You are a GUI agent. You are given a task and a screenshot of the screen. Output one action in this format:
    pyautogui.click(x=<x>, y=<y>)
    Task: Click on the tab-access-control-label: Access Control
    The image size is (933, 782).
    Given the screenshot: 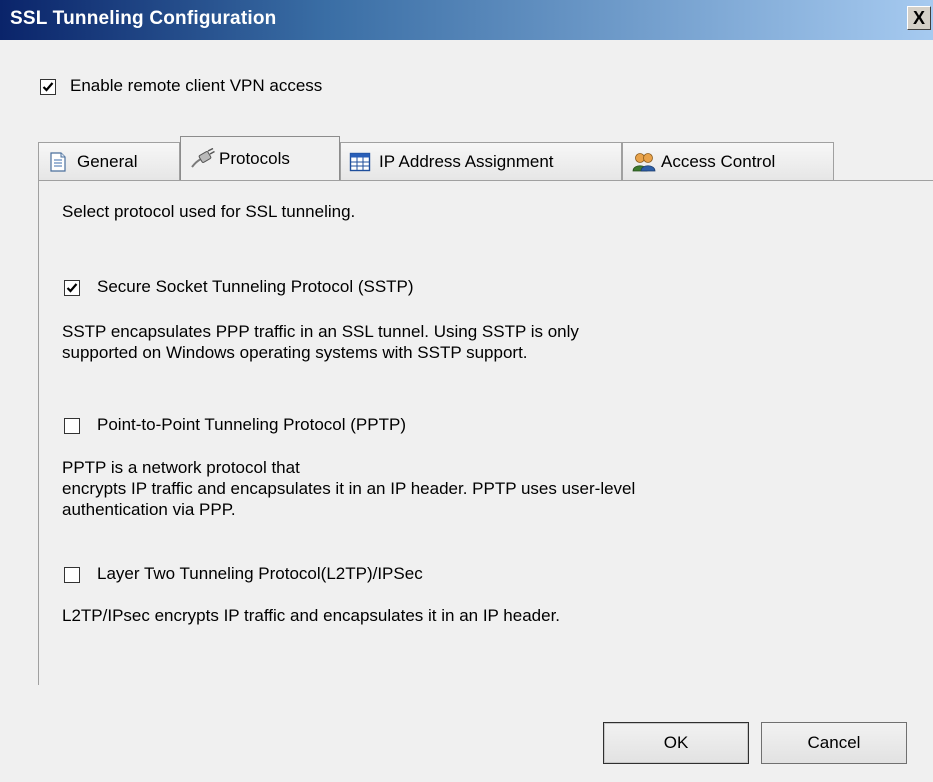 What is the action you would take?
    pyautogui.click(x=718, y=161)
    